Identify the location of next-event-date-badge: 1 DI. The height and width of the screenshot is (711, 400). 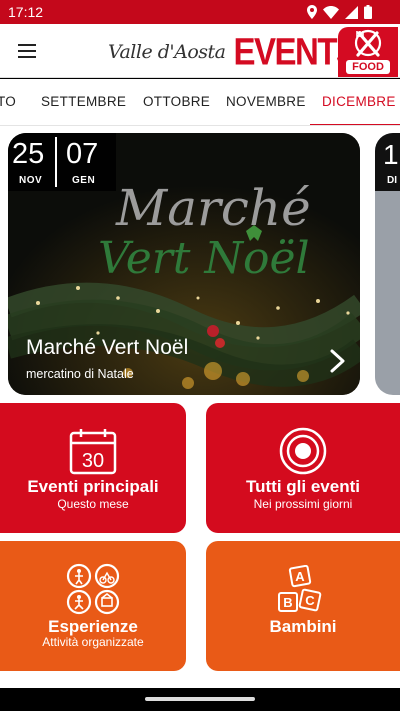
(387, 162).